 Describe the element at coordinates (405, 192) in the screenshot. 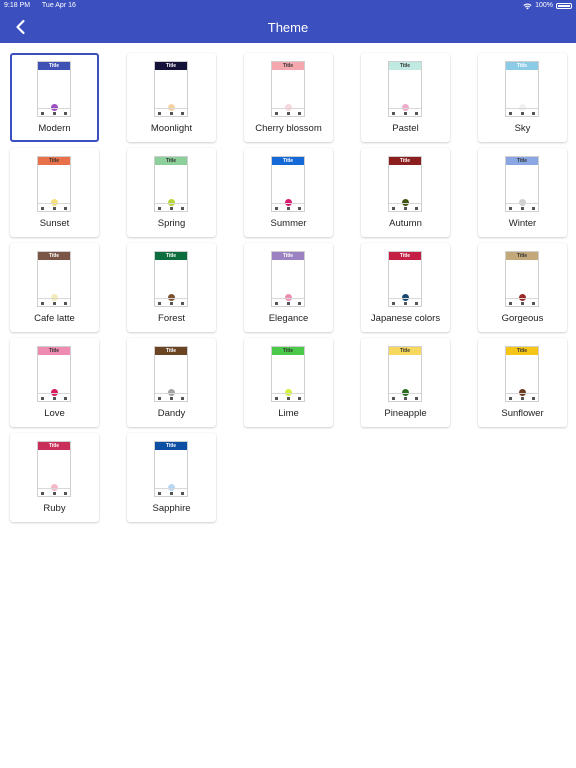

I see `theme-card: Title Autumn` at that location.